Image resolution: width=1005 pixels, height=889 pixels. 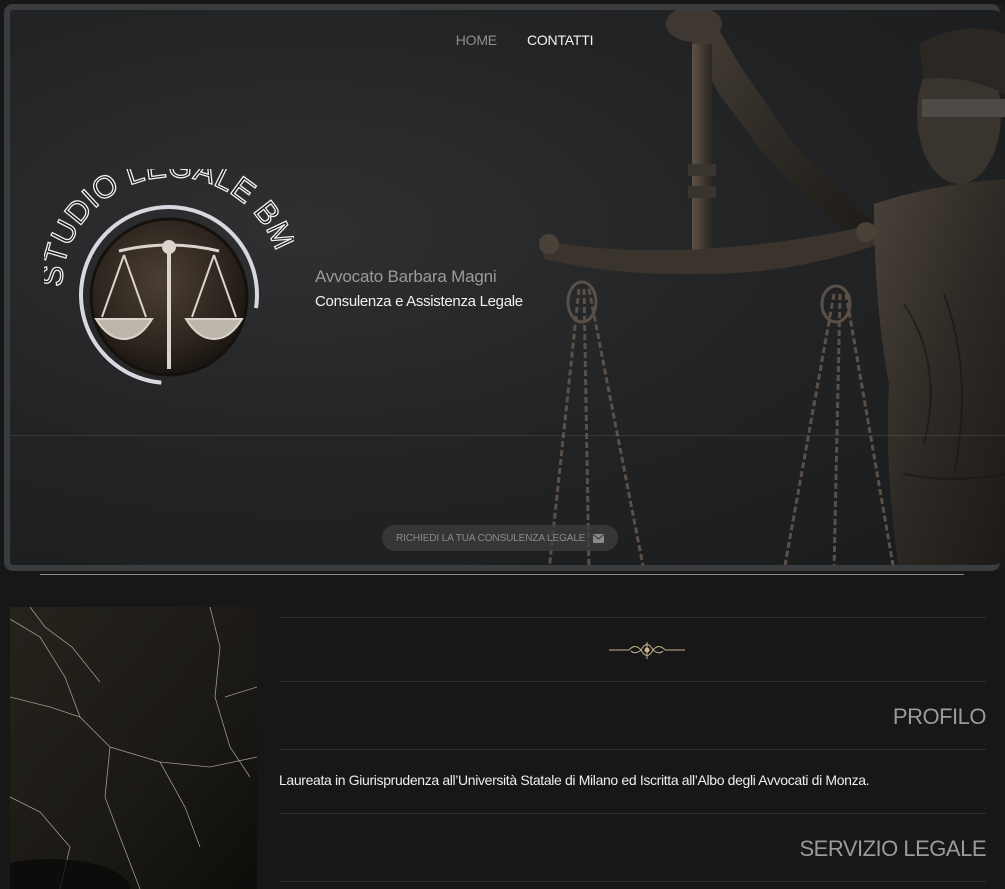 What do you see at coordinates (491, 538) in the screenshot?
I see `consultation-button-label: RICHIEDI LA TUA CONSULENZA LEGALE` at bounding box center [491, 538].